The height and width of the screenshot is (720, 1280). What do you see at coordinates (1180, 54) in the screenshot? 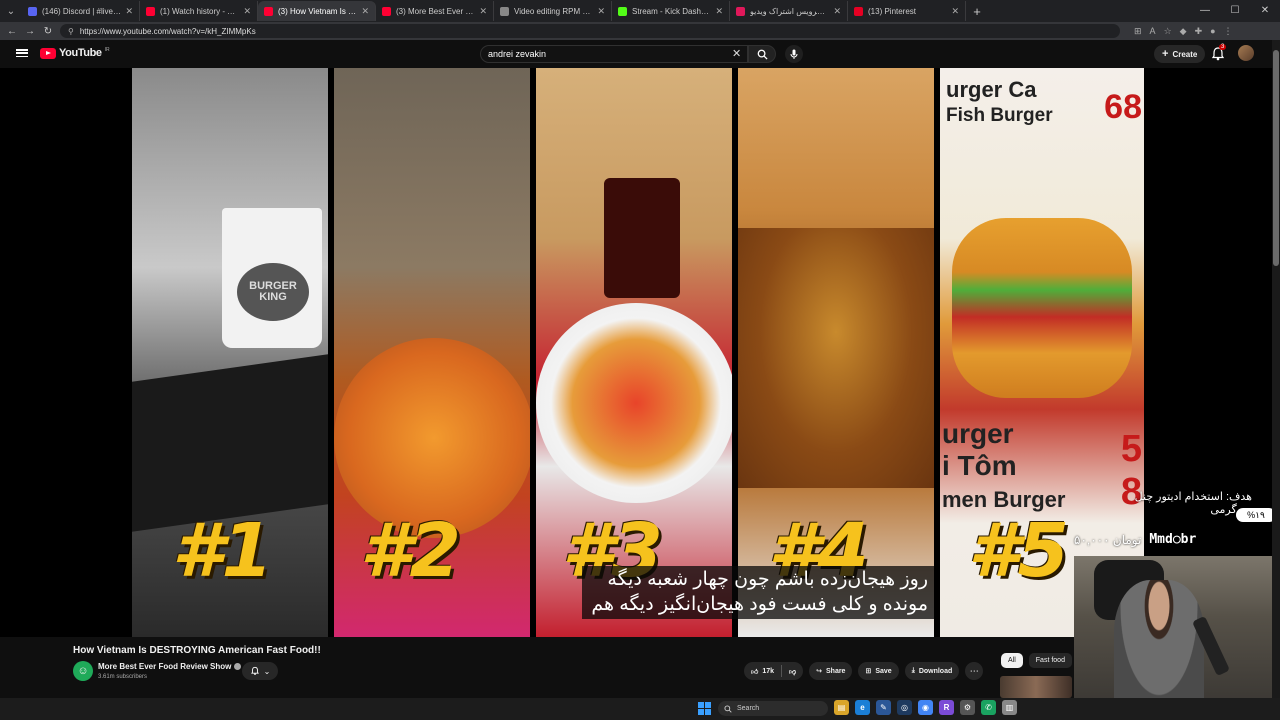
I see `create-button: + Create` at bounding box center [1180, 54].